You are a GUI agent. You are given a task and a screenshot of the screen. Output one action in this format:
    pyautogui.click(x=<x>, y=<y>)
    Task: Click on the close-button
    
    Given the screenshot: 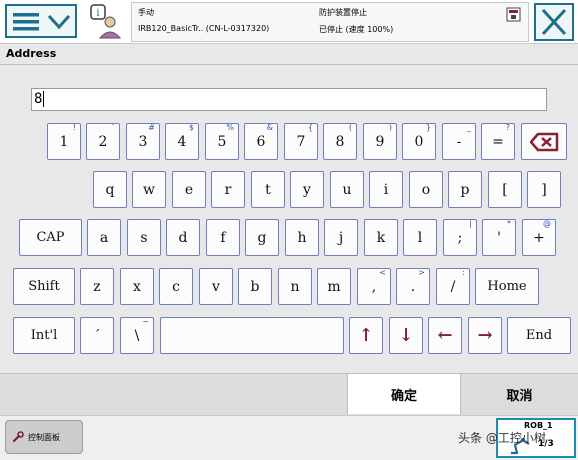 What is the action you would take?
    pyautogui.click(x=554, y=22)
    